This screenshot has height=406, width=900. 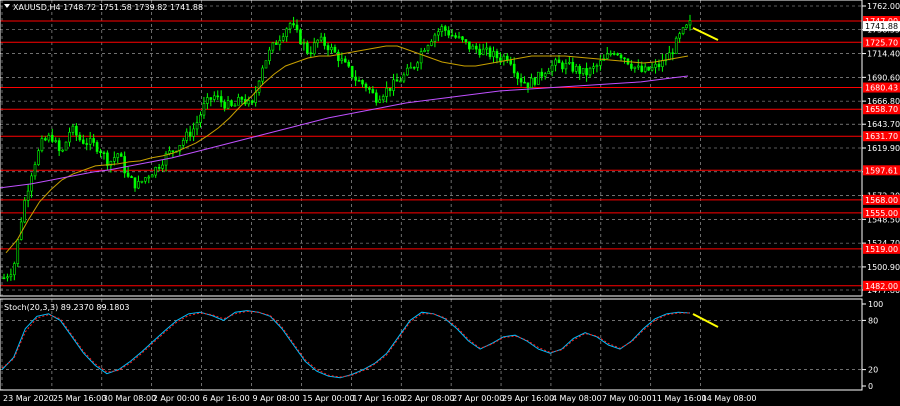 I want to click on time-label: 15 Apr 00:00, so click(x=328, y=398).